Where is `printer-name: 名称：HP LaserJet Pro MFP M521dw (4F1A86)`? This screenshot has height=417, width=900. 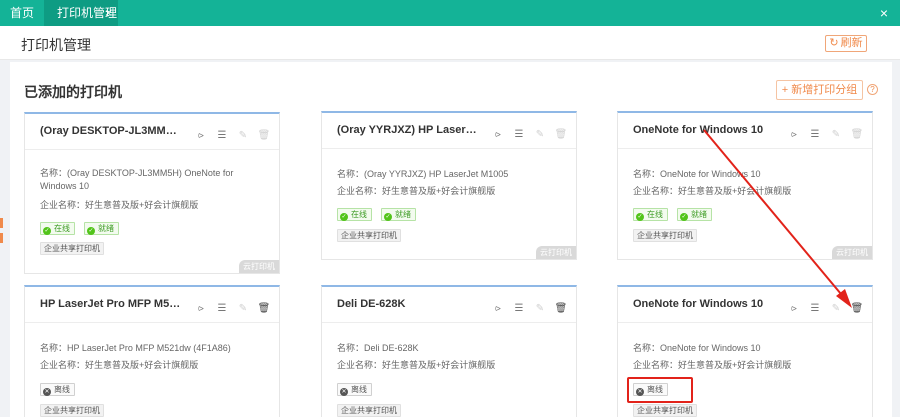 printer-name: 名称：HP LaserJet Pro MFP M521dw (4F1A86) is located at coordinates (135, 348).